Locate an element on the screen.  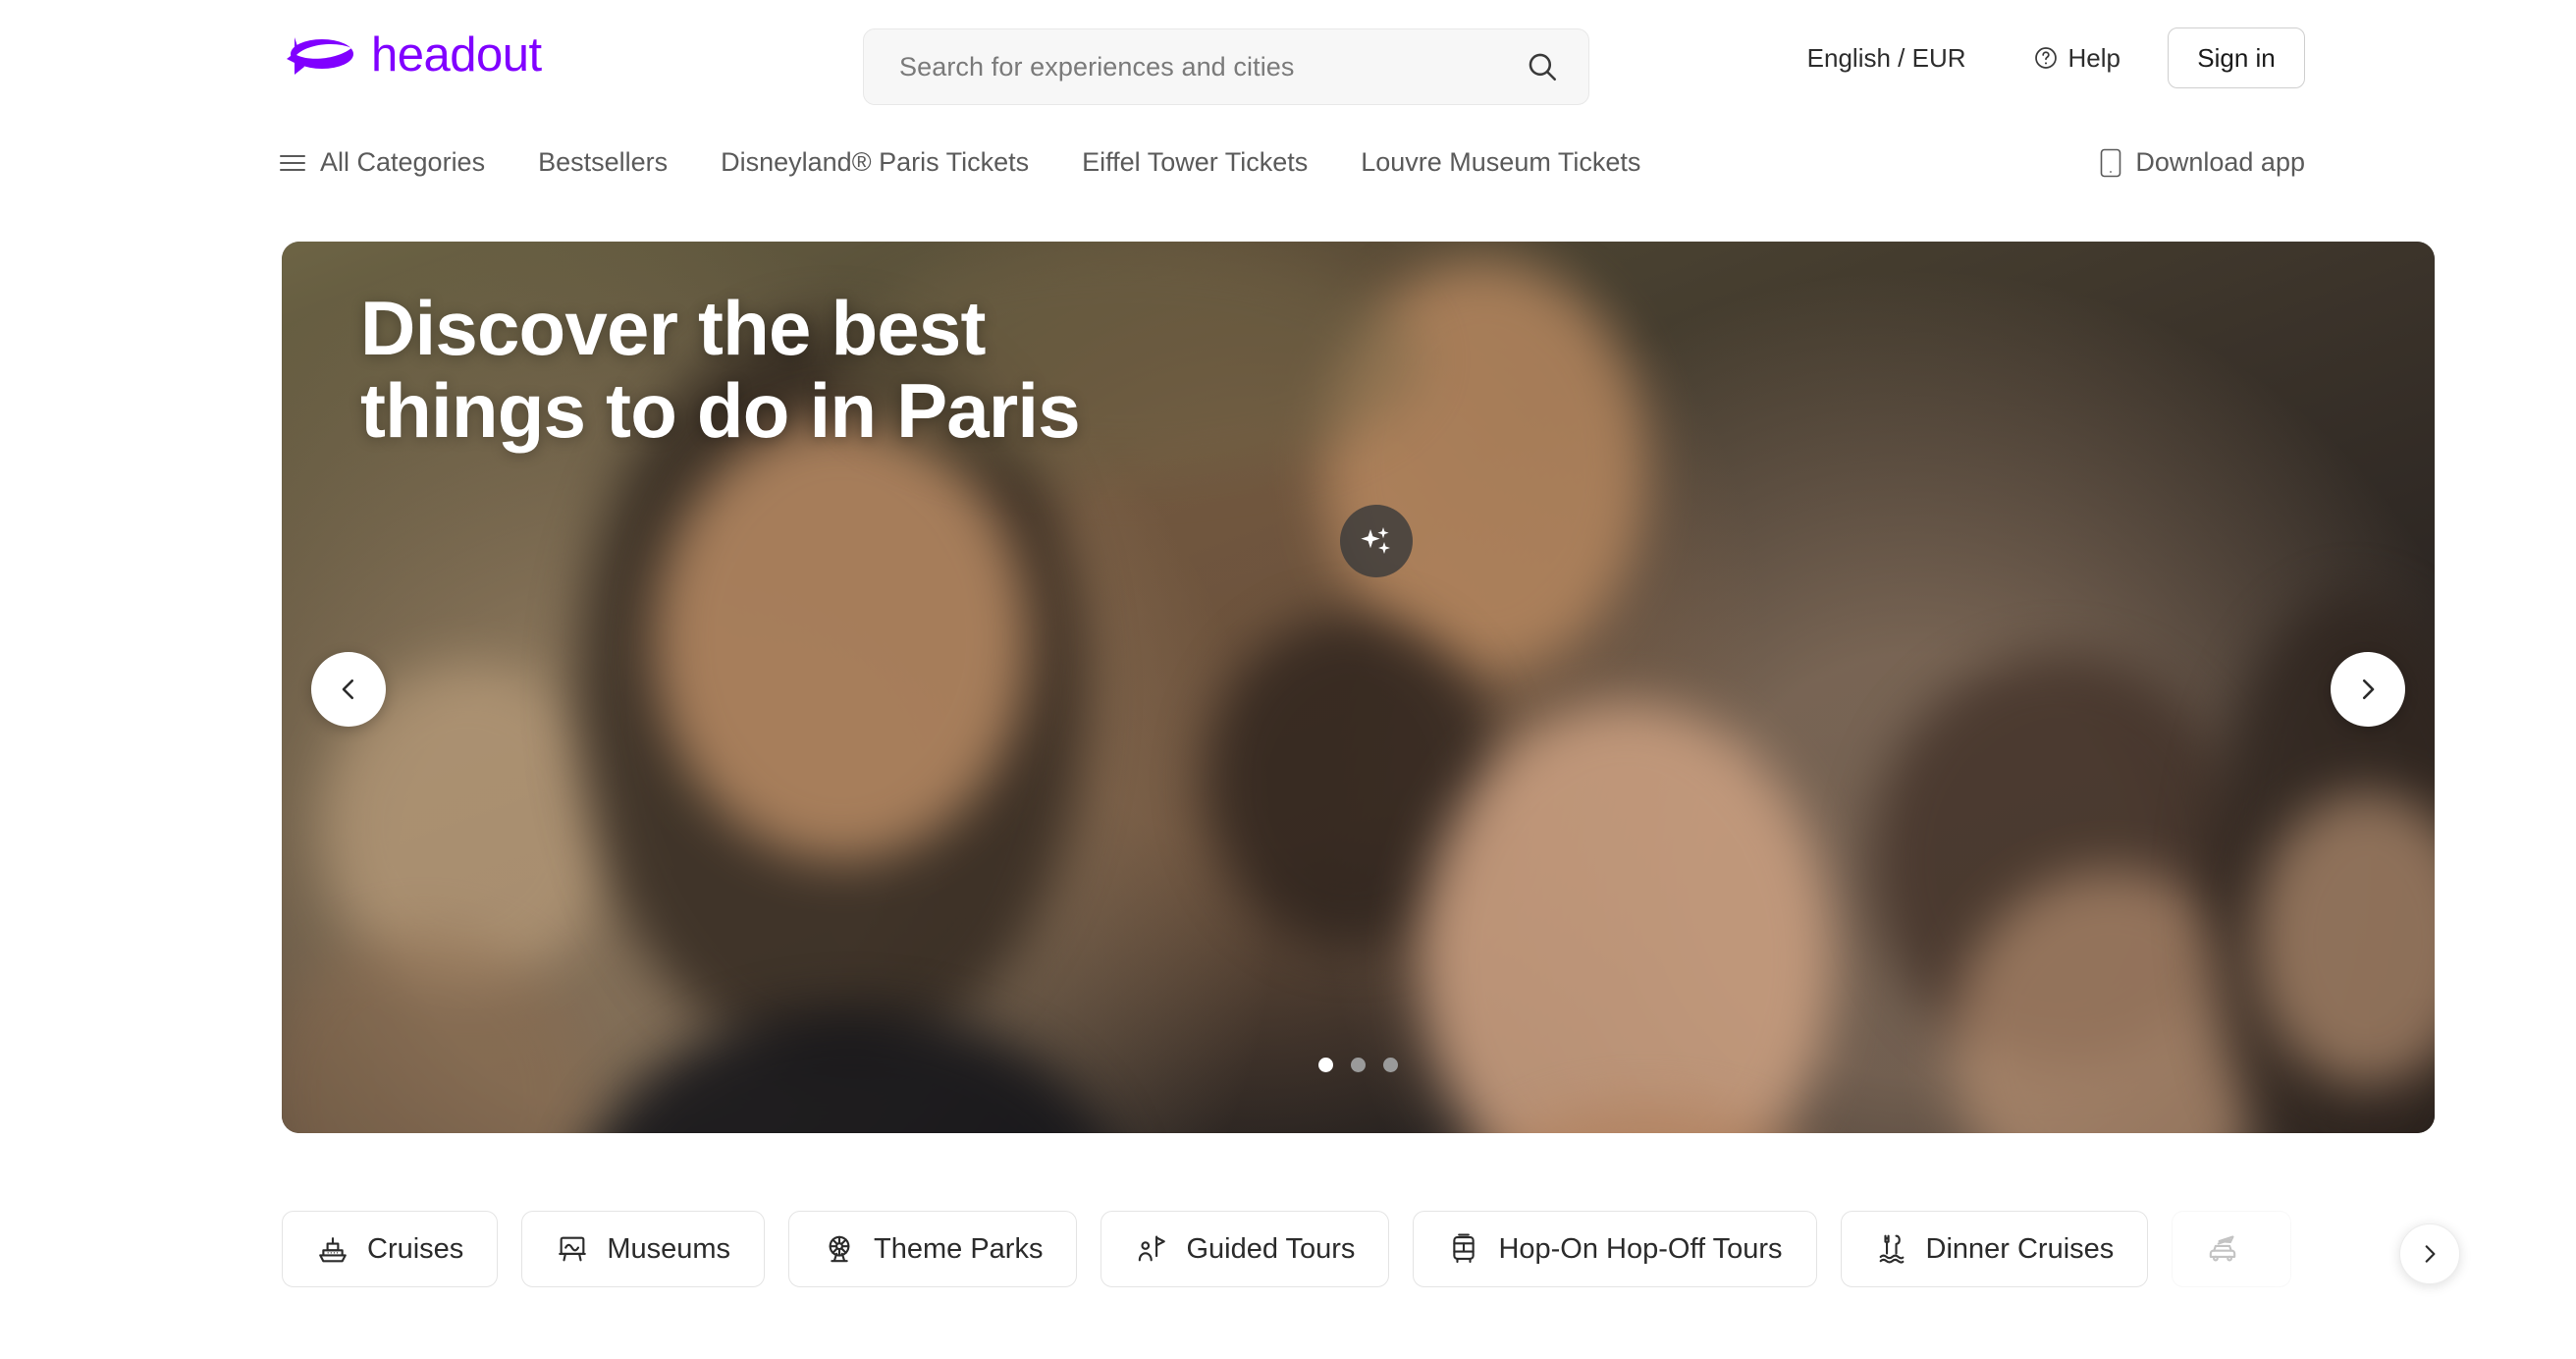
nav-item-label: Bestsellers is located at coordinates (603, 162).